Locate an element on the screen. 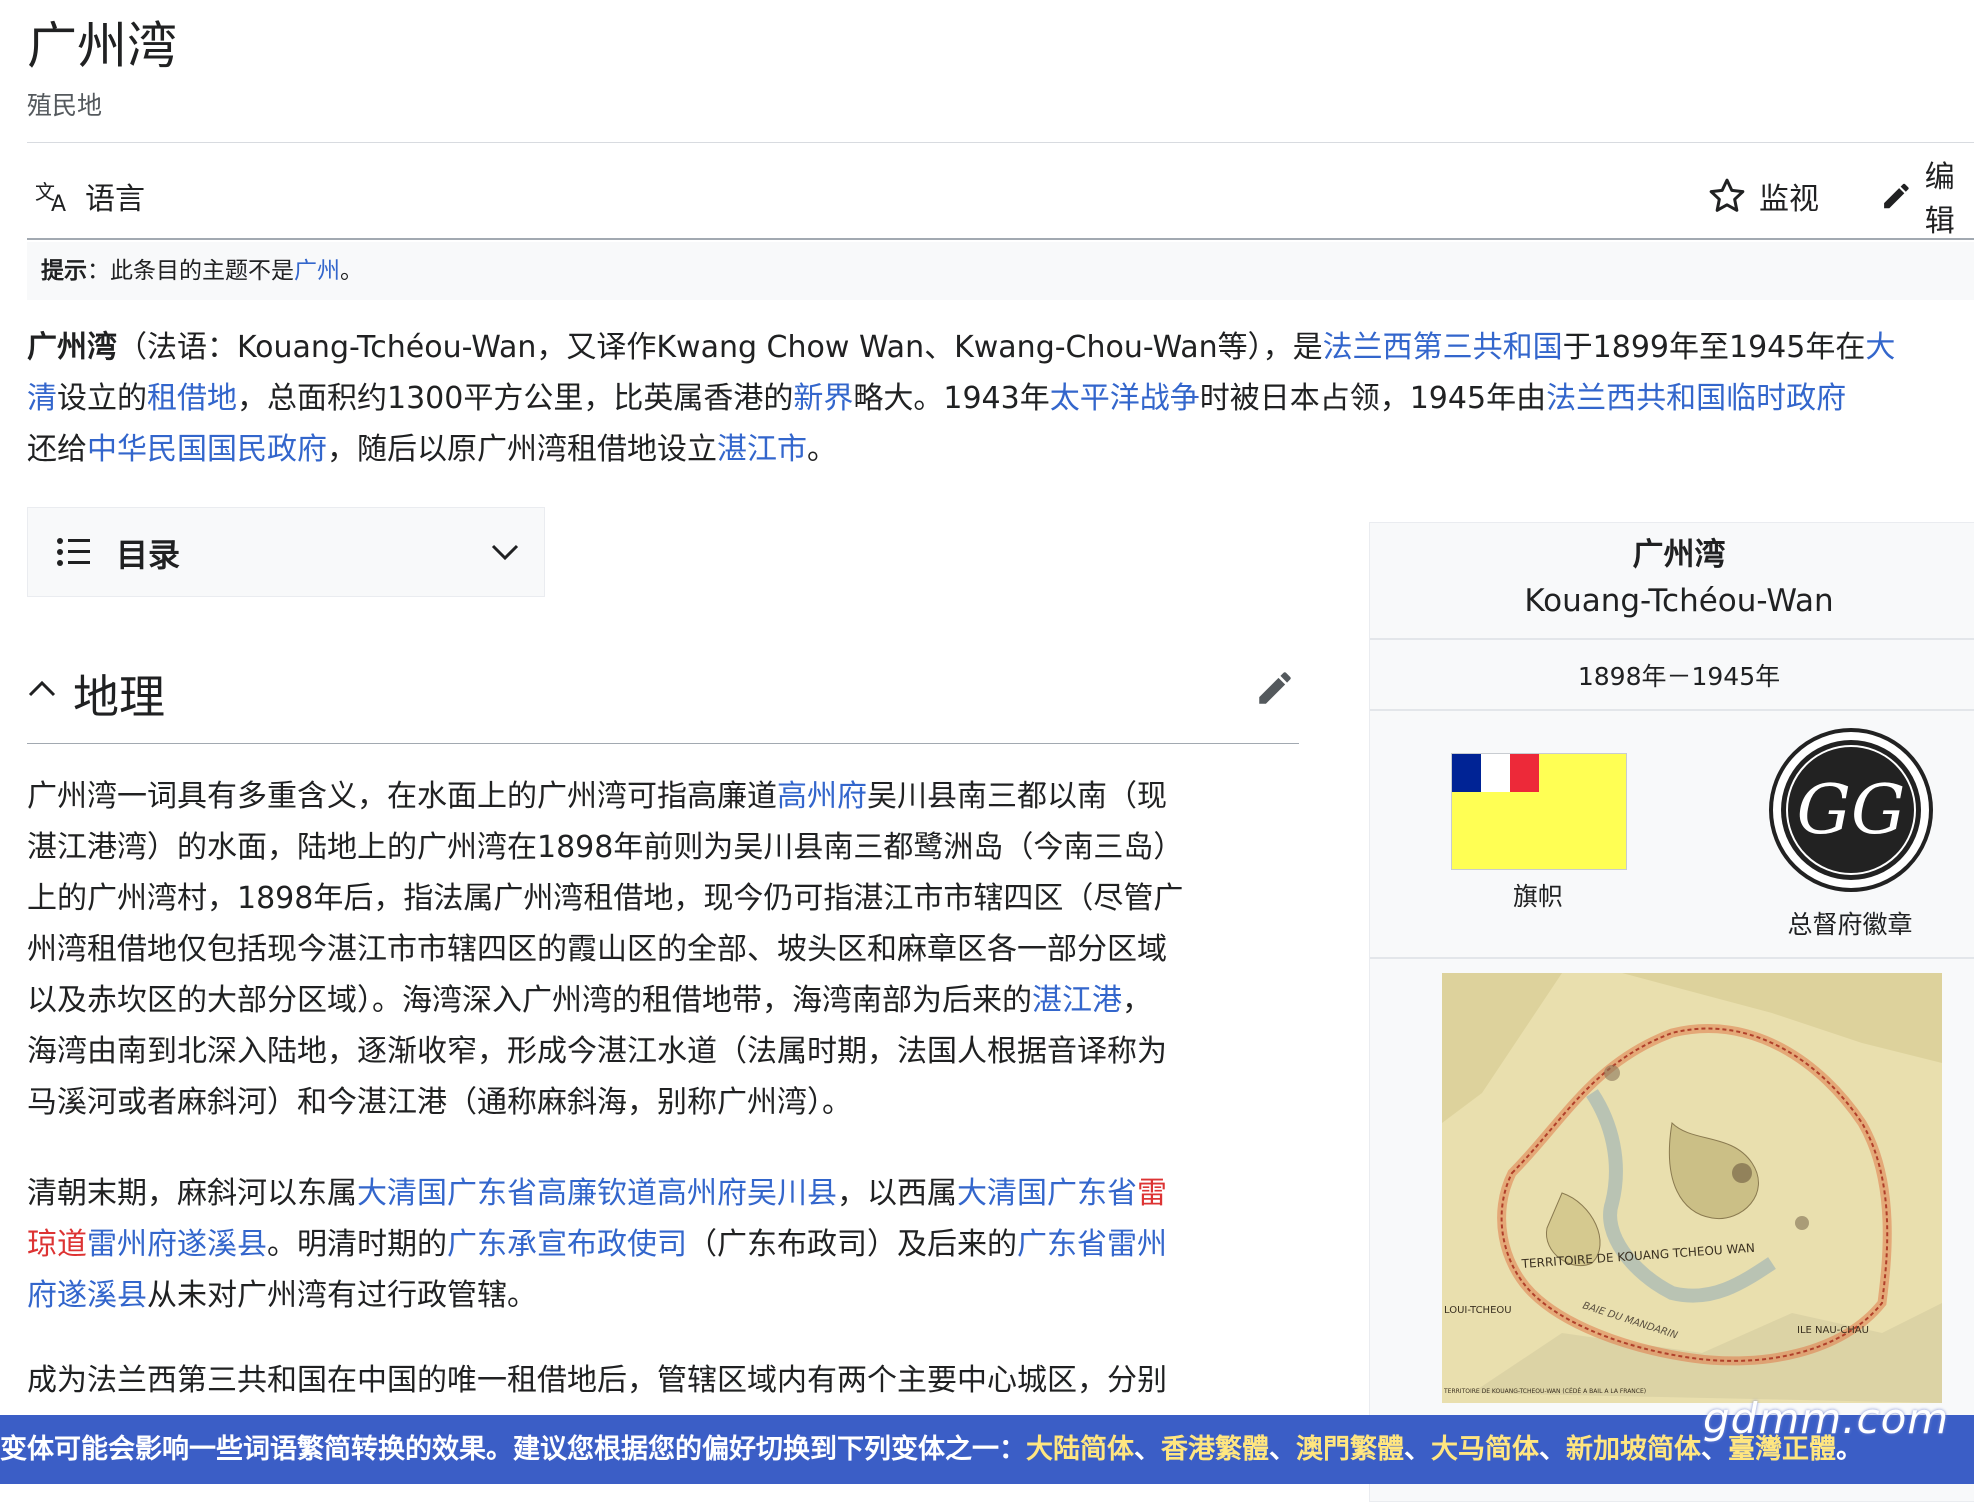 The height and width of the screenshot is (1502, 1974). body-text: （广东布政司）及后来的 is located at coordinates (852, 1244).